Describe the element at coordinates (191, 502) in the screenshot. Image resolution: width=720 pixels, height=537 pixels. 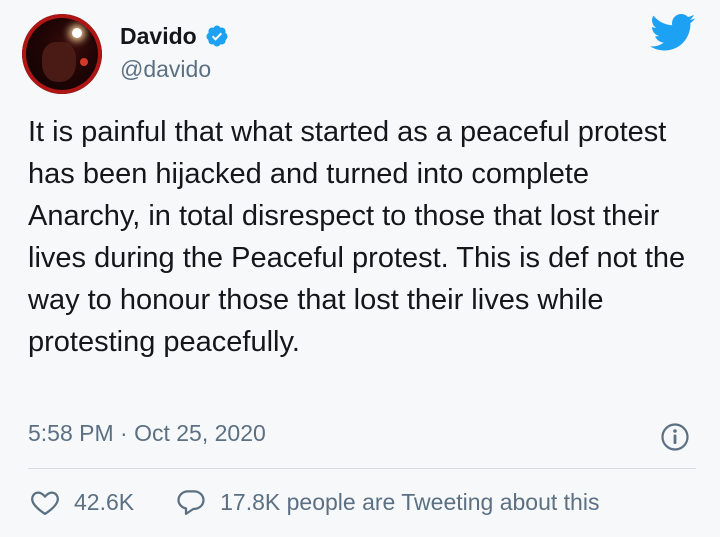
I see `speech-bubble-icon` at that location.